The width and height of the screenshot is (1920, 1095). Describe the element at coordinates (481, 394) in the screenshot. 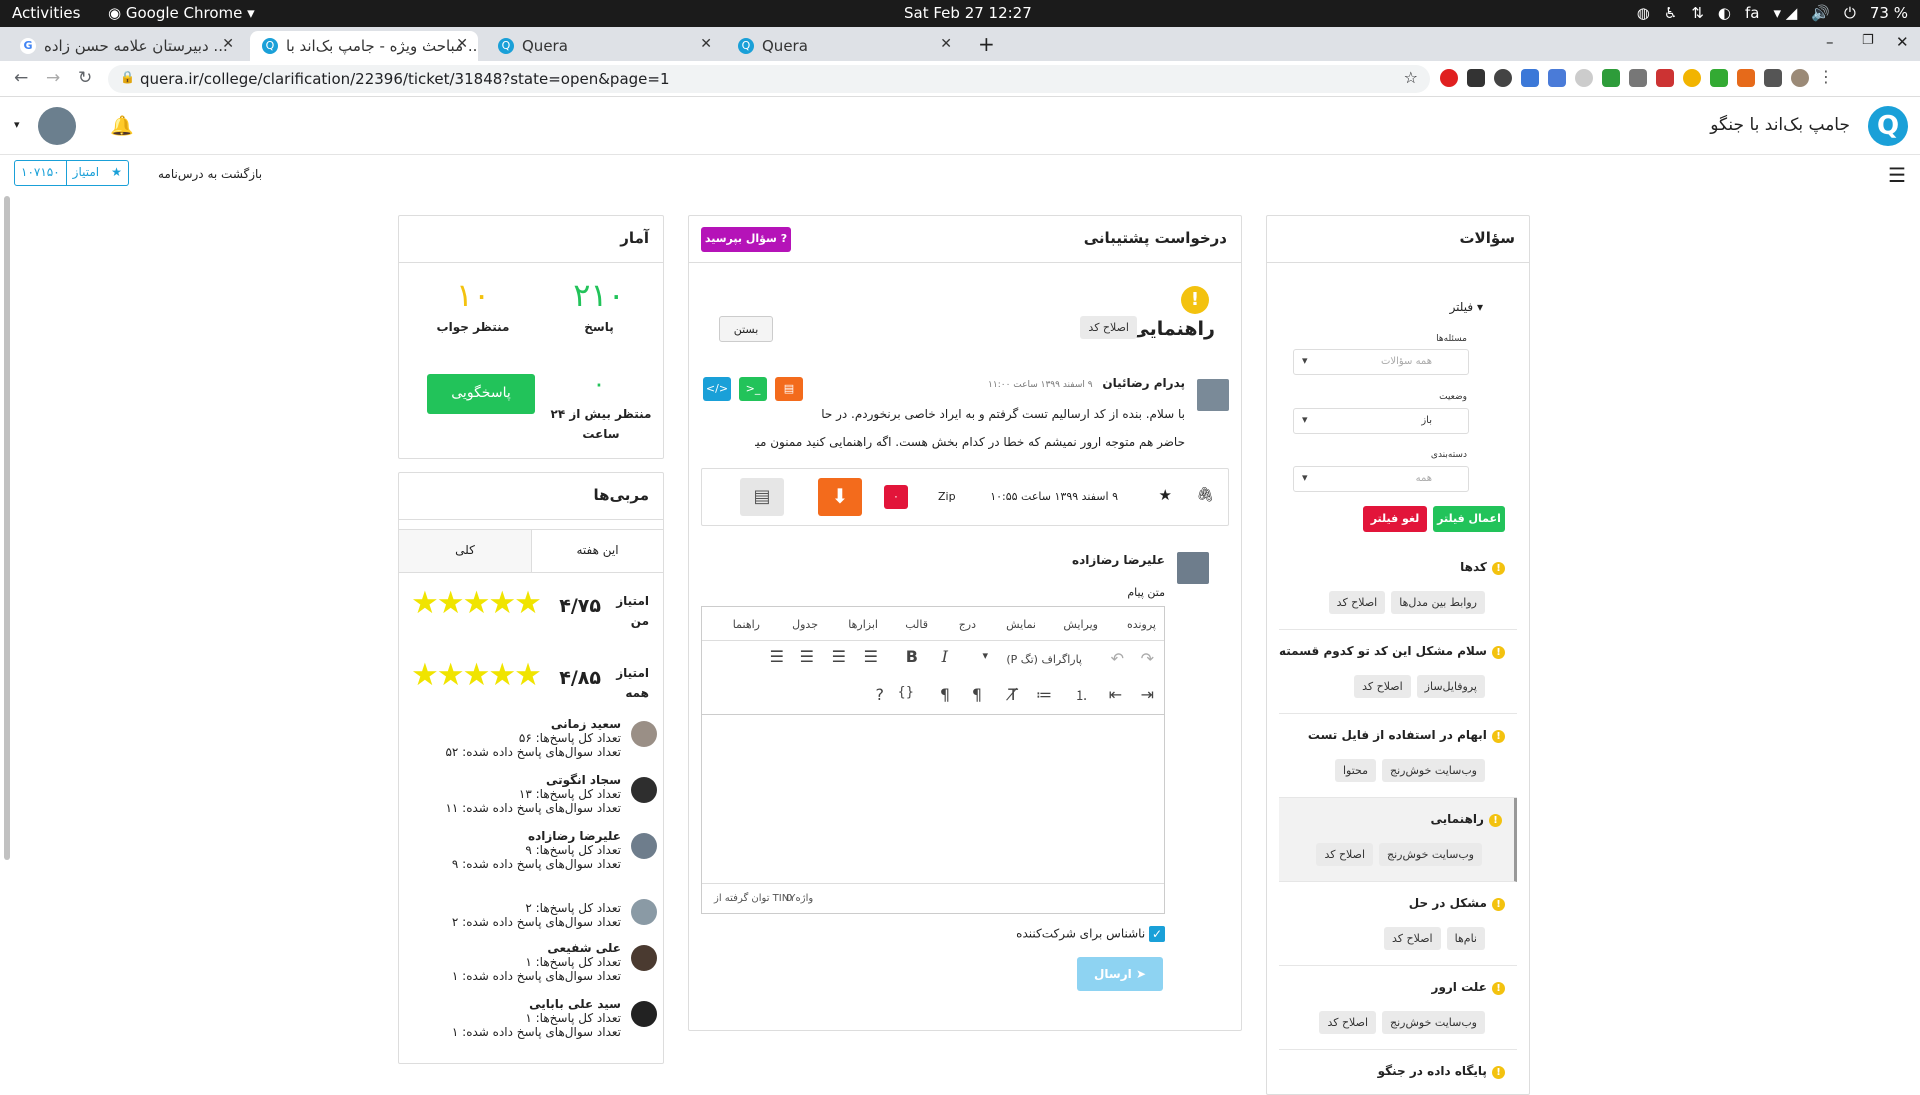

I see `respond-button: پاسخگویی` at that location.